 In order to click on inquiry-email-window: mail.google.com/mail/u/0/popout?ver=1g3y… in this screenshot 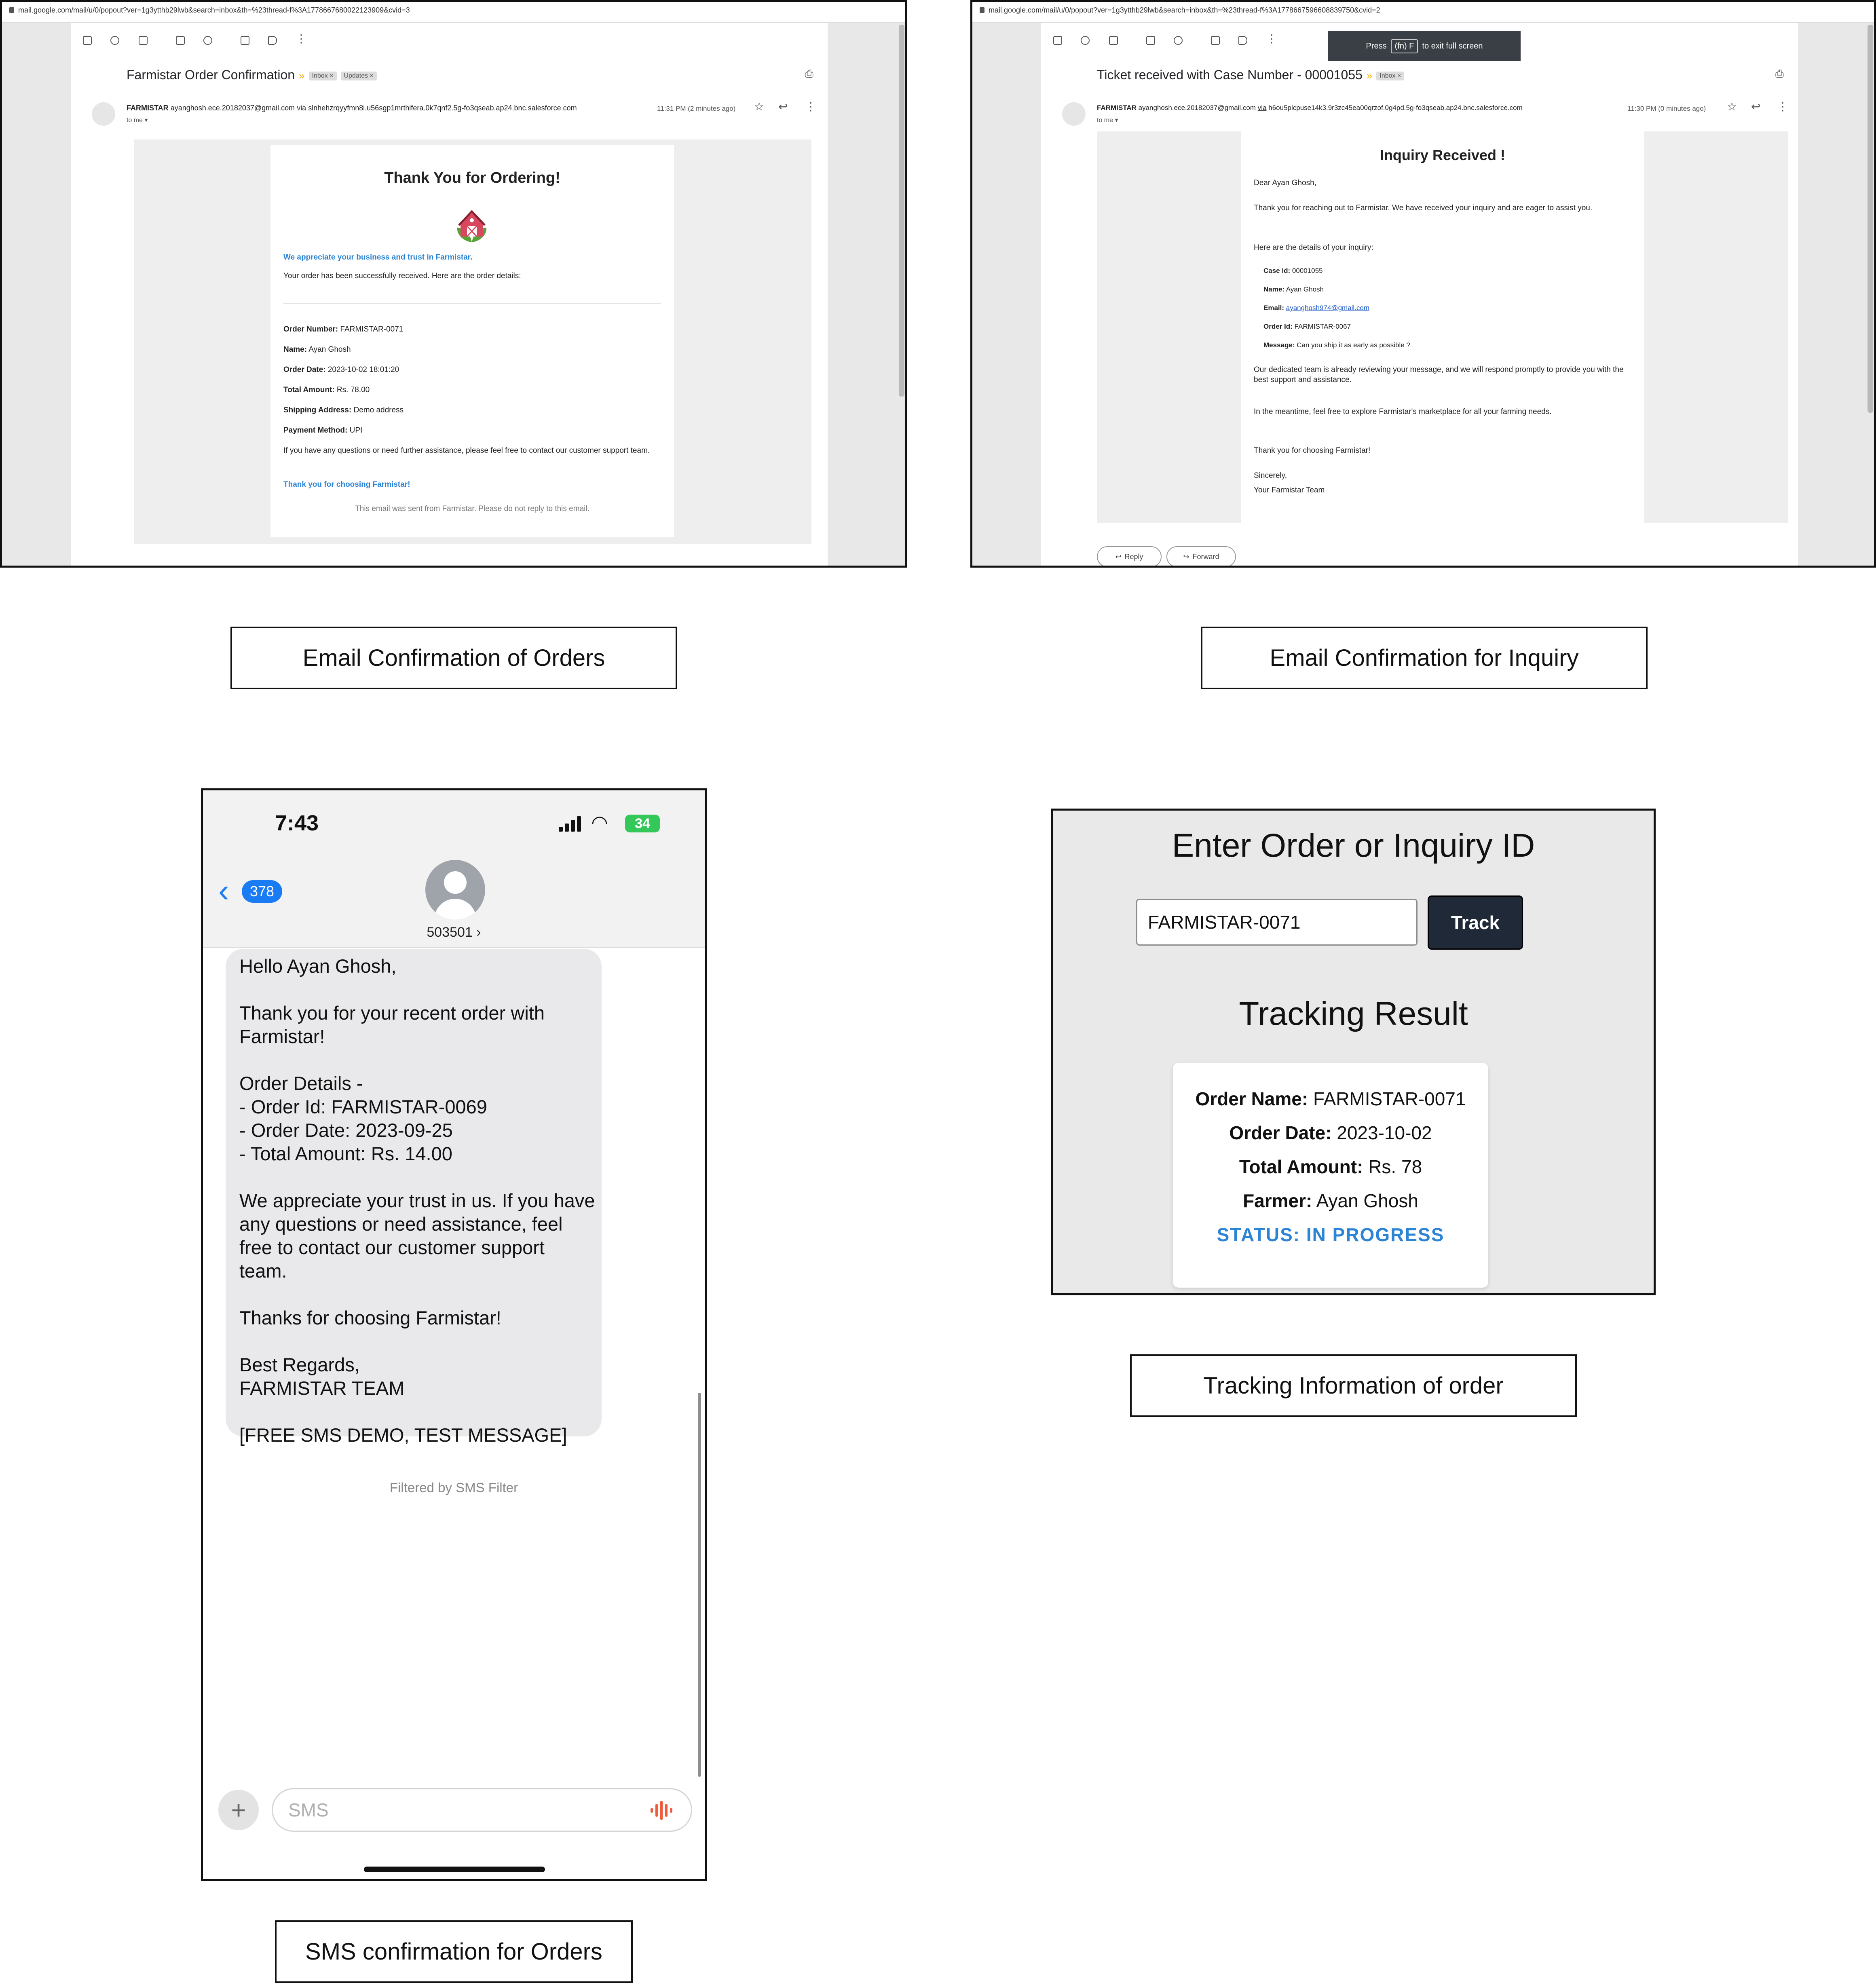, I will do `click(1423, 284)`.